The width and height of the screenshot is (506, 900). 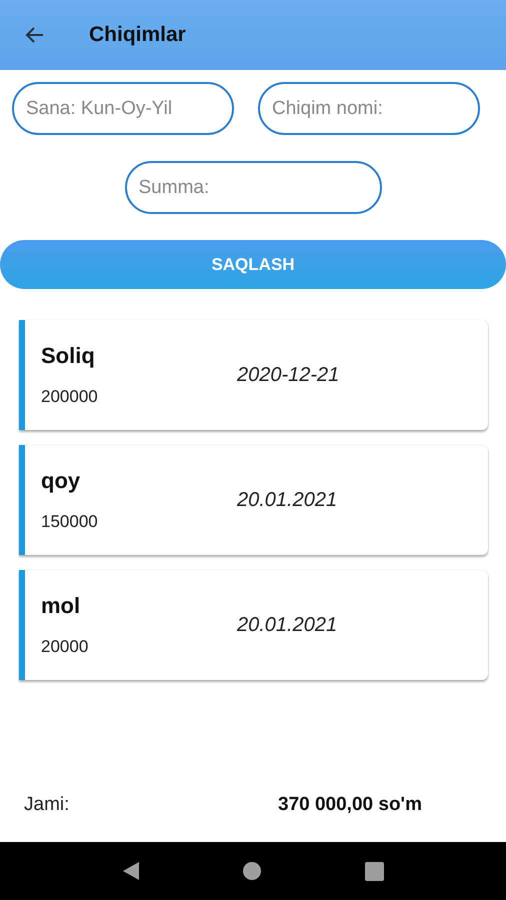 What do you see at coordinates (61, 481) in the screenshot?
I see `expense-name: qoy` at bounding box center [61, 481].